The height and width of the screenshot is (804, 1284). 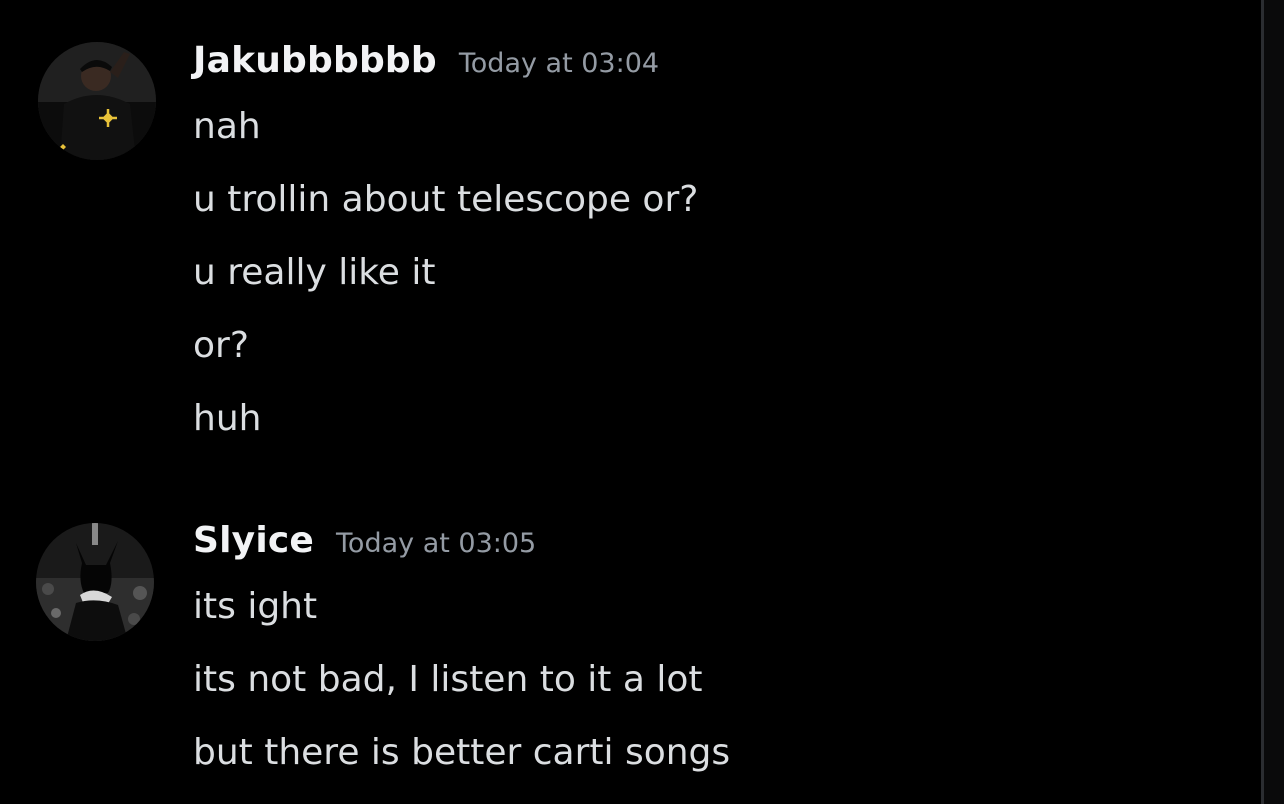 What do you see at coordinates (446, 199) in the screenshot?
I see `message-line: u trollin about telescope or?` at bounding box center [446, 199].